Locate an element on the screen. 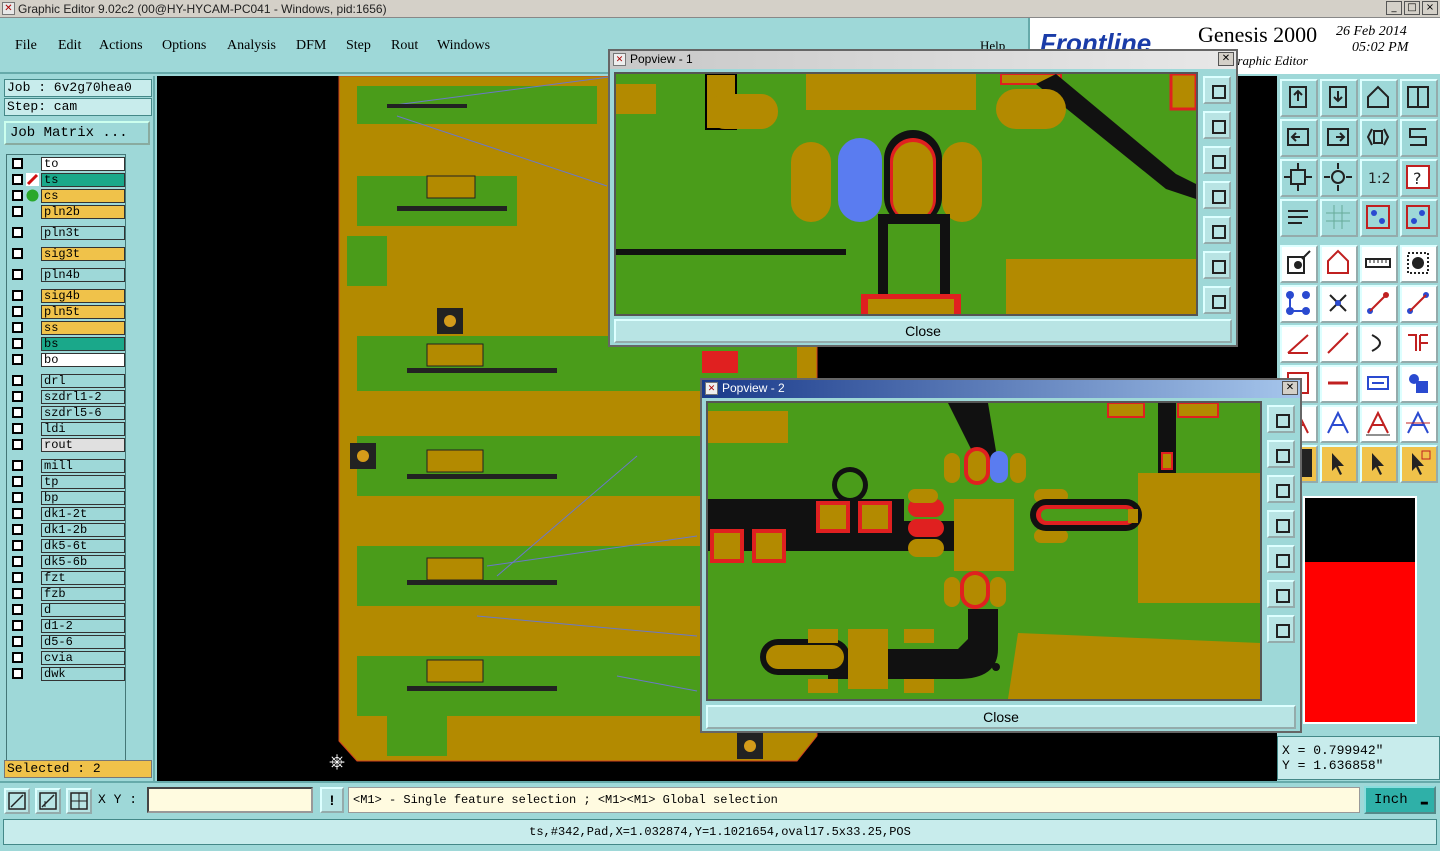  text-a-line-icon is located at coordinates (1379, 424).